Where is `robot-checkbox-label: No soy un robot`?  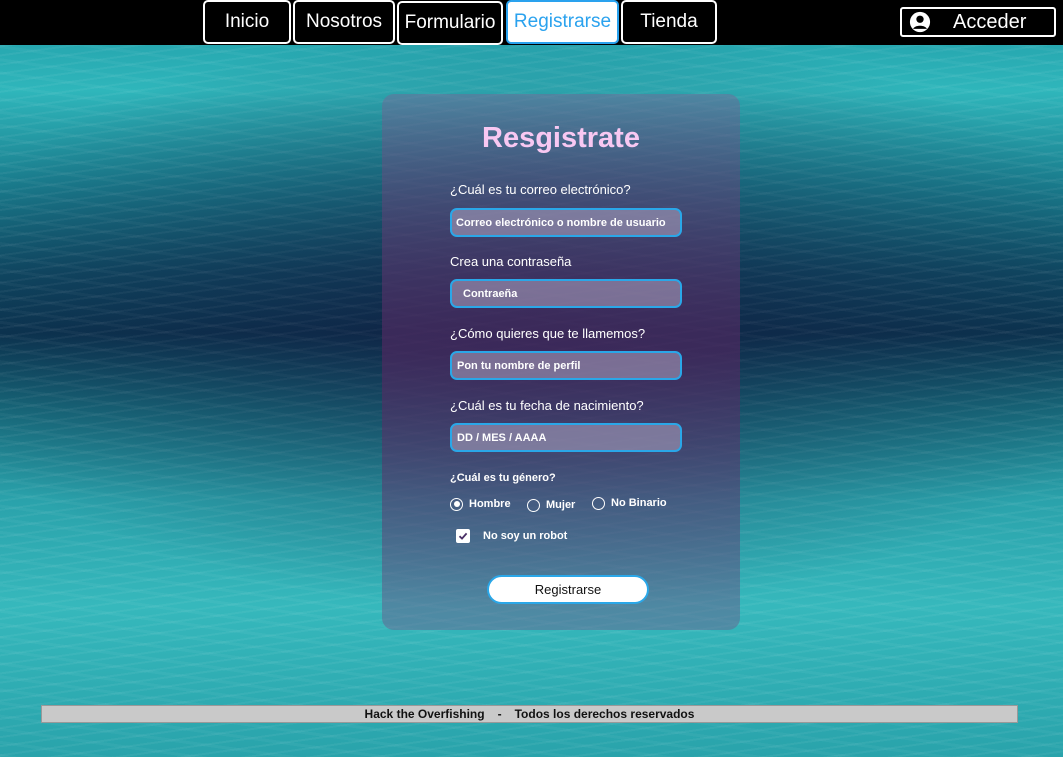 robot-checkbox-label: No soy un robot is located at coordinates (525, 536).